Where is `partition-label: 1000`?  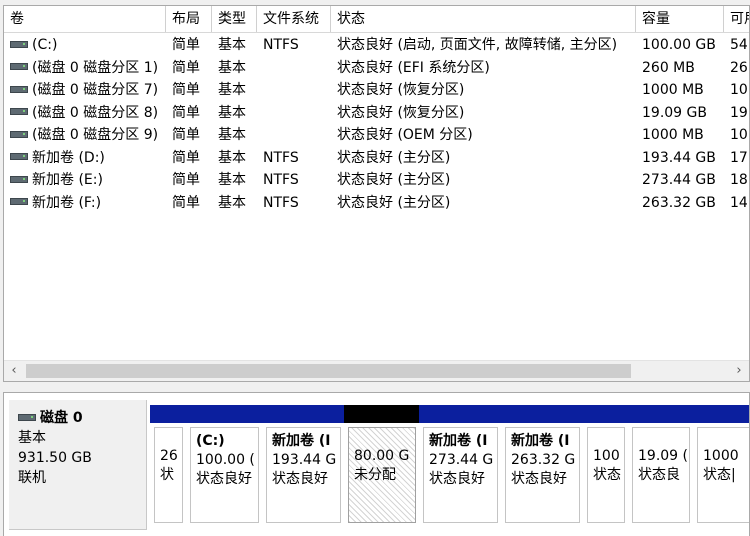
partition-label: 1000 is located at coordinates (721, 456).